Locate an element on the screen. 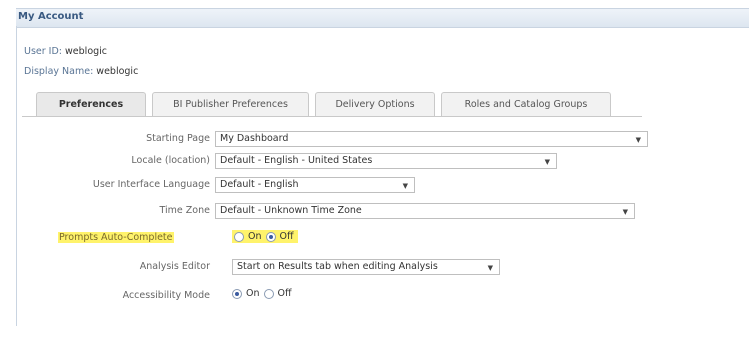 This screenshot has width=749, height=338. prompts-auto-complete-group: On Off is located at coordinates (265, 236).